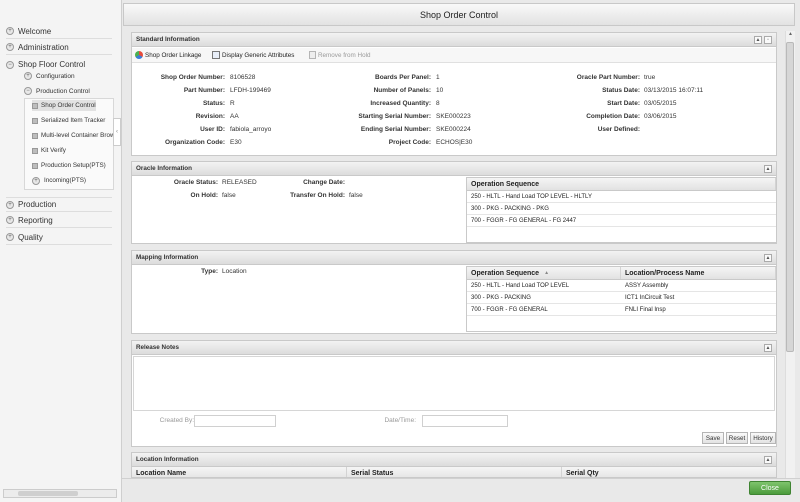 The width and height of the screenshot is (800, 502). I want to click on tree-item-serialized-item-tracker: Serialized Item Tracker, so click(68, 120).